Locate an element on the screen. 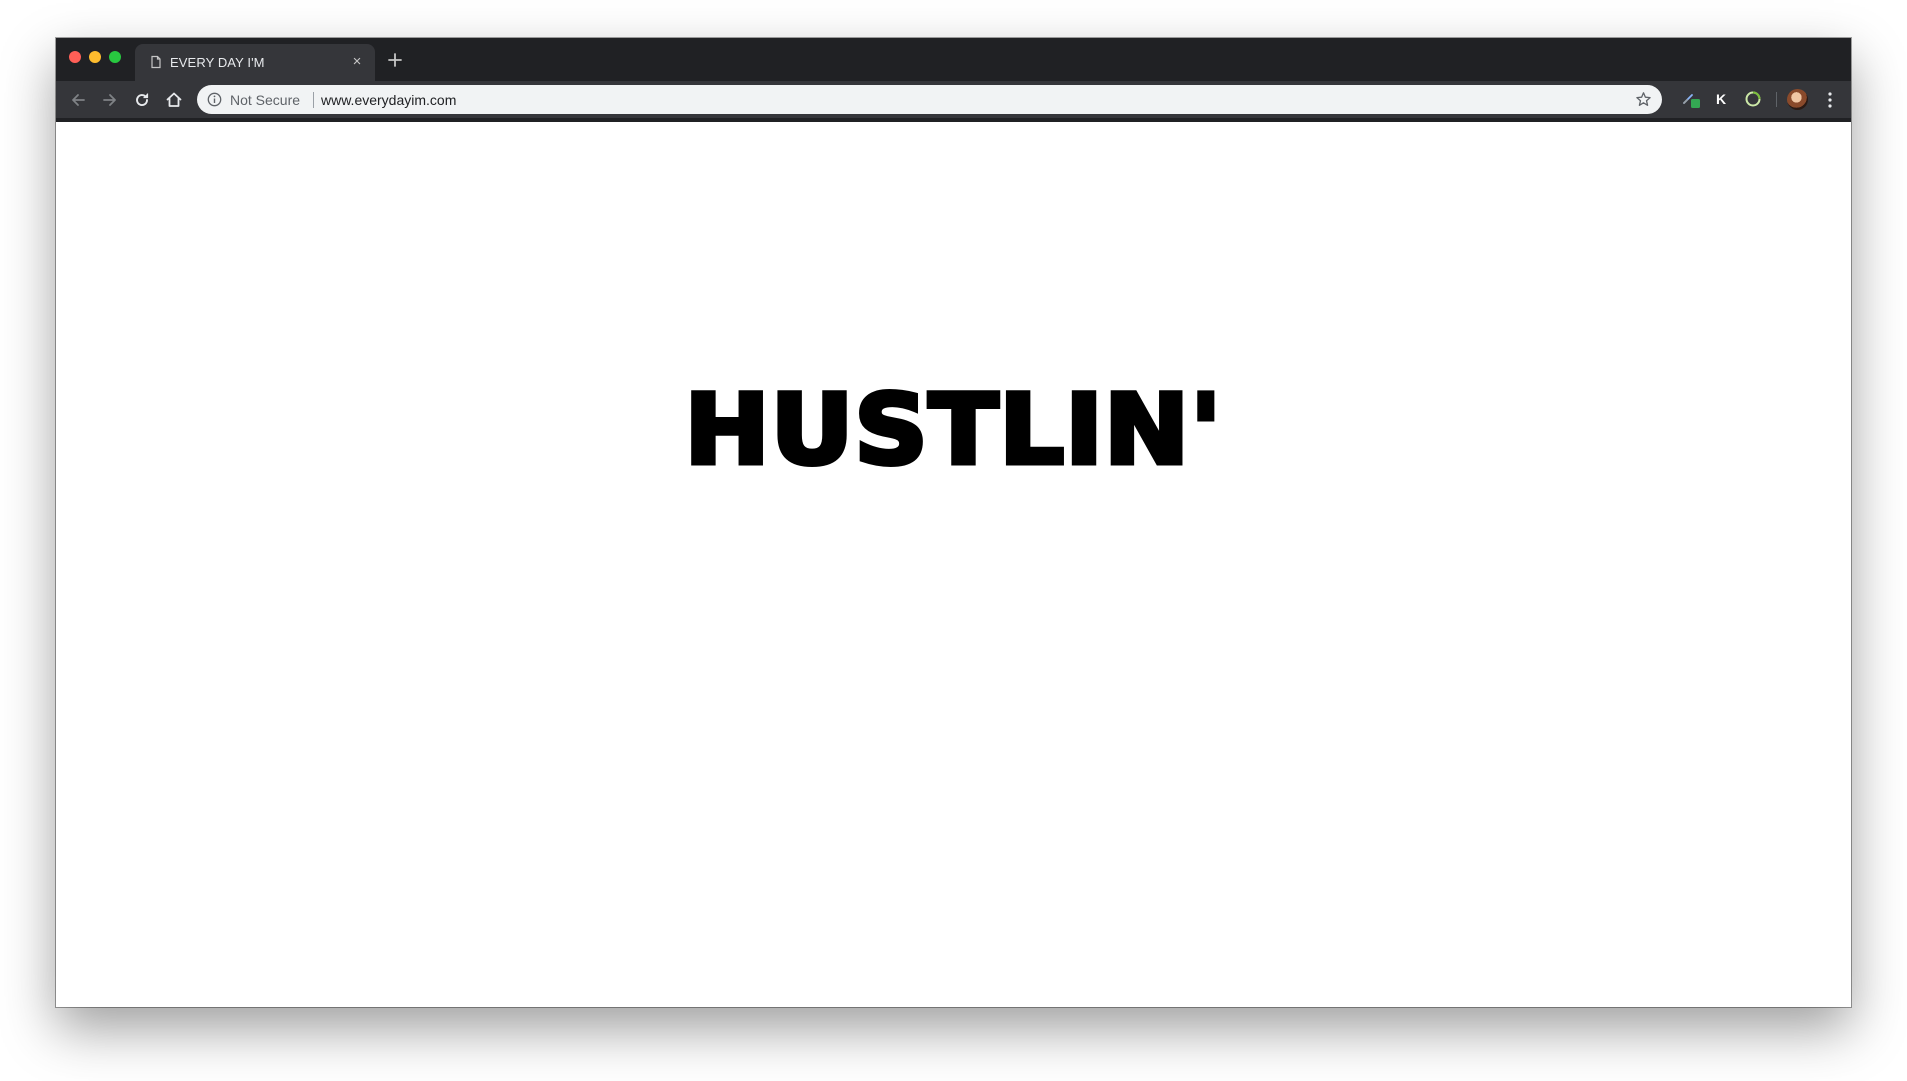 Image resolution: width=1907 pixels, height=1081 pixels. browser-toolbar: Not Secure www.everydayim.com K is located at coordinates (953, 99).